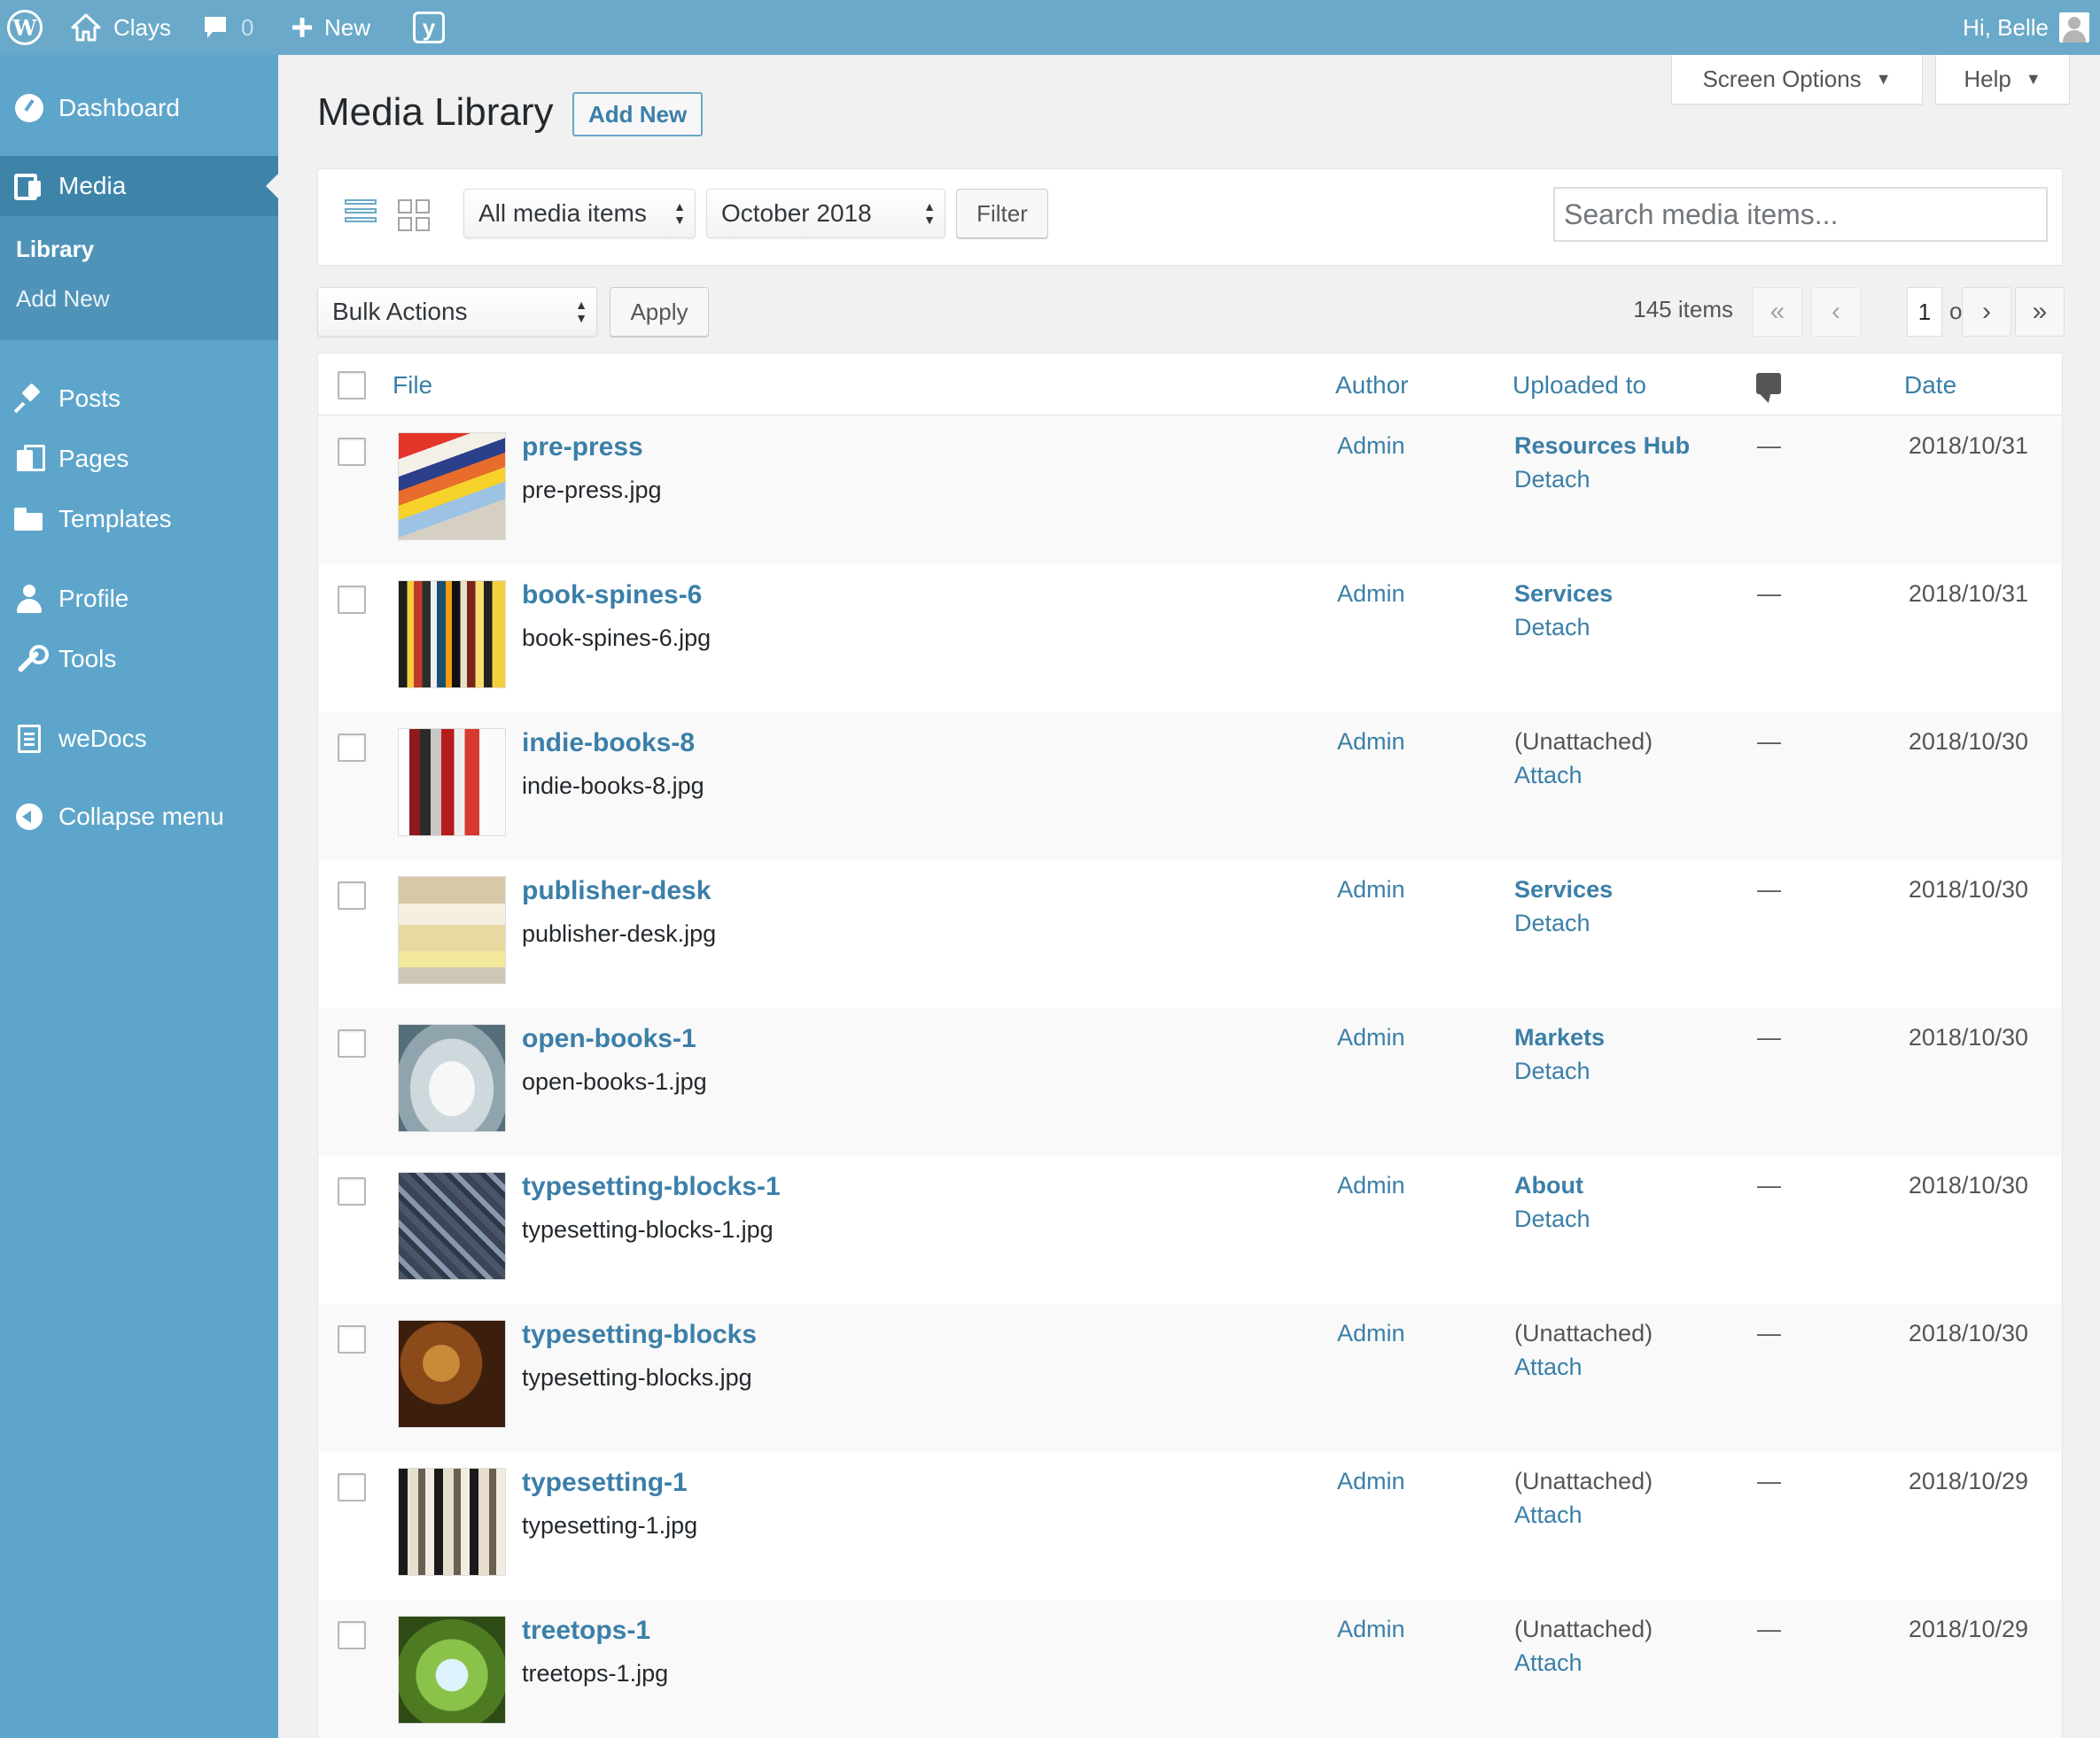 Image resolution: width=2100 pixels, height=1738 pixels. I want to click on column-file: File, so click(412, 385).